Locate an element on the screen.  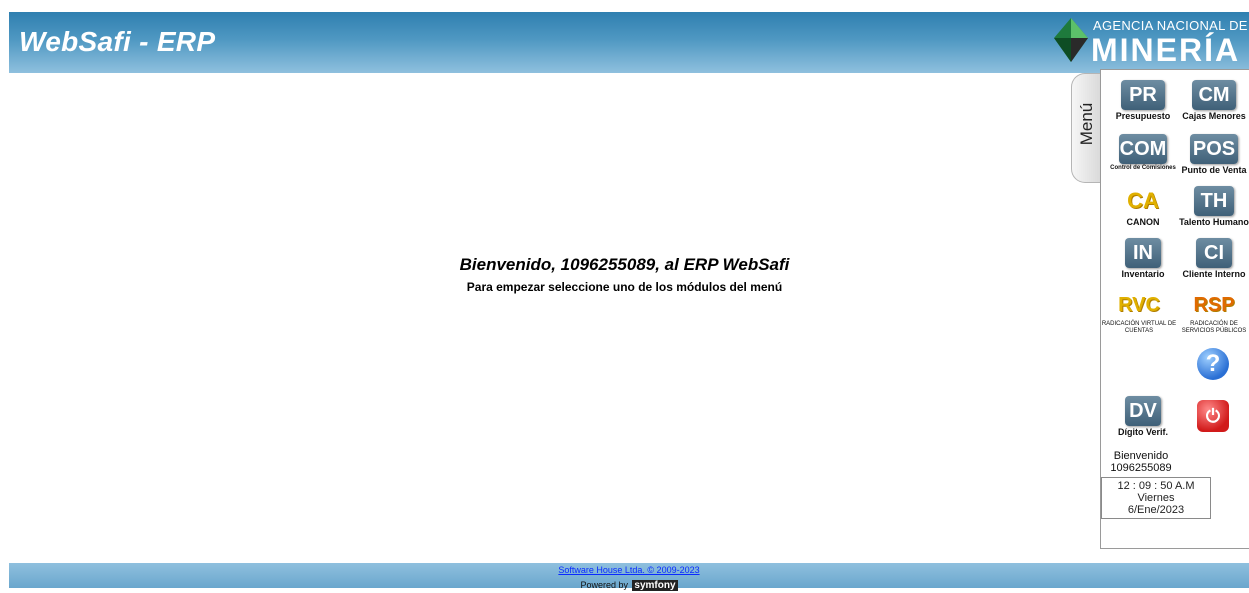
module-servicios-publicos: RSP RADICACIÓN DE SERVICIOS PÚBLICOS is located at coordinates (1212, 312).